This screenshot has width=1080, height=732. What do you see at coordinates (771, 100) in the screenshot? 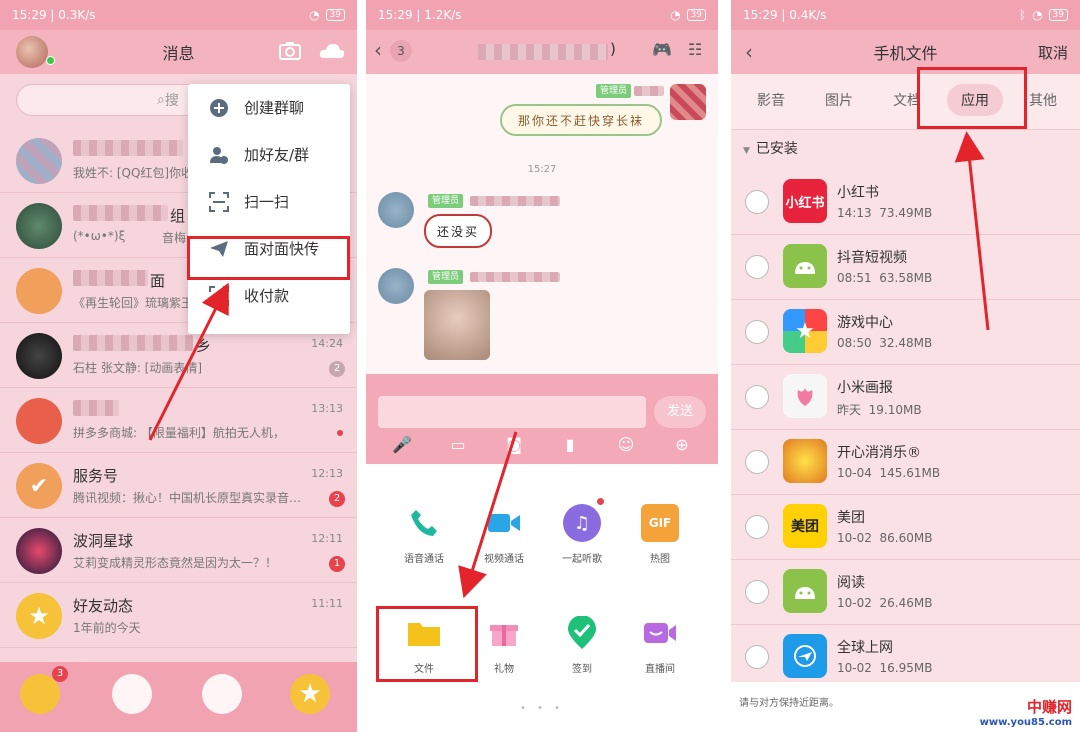
I see `tab-media: 影音` at bounding box center [771, 100].